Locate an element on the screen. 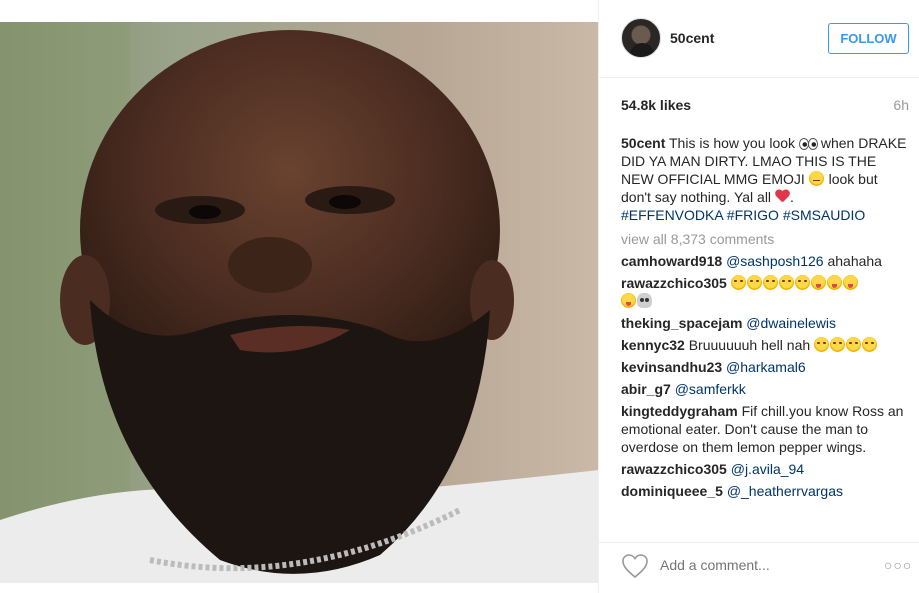 Image resolution: width=919 pixels, height=593 pixels. comment-mention: @j.avila_94 is located at coordinates (767, 469).